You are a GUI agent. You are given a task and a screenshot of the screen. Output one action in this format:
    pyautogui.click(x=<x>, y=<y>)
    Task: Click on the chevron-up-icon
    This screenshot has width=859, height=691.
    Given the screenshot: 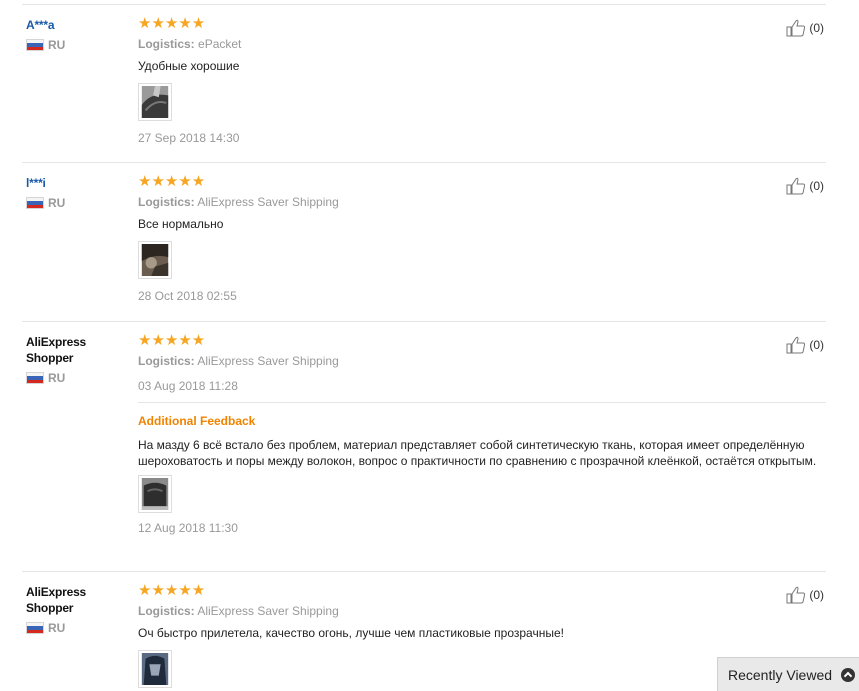 What is the action you would take?
    pyautogui.click(x=848, y=674)
    